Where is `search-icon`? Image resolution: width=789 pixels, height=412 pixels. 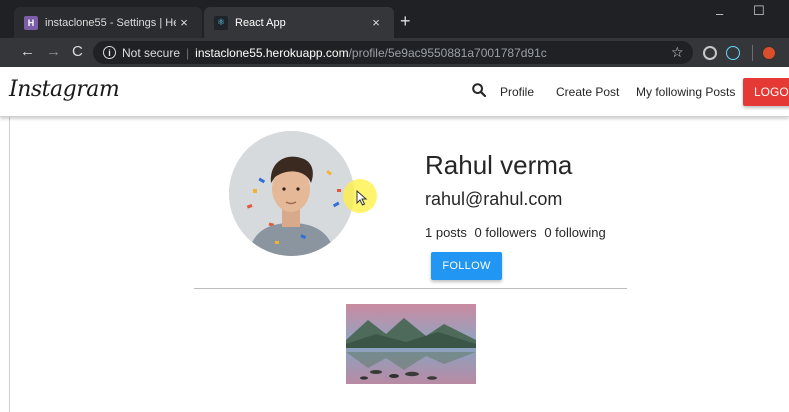 search-icon is located at coordinates (479, 90).